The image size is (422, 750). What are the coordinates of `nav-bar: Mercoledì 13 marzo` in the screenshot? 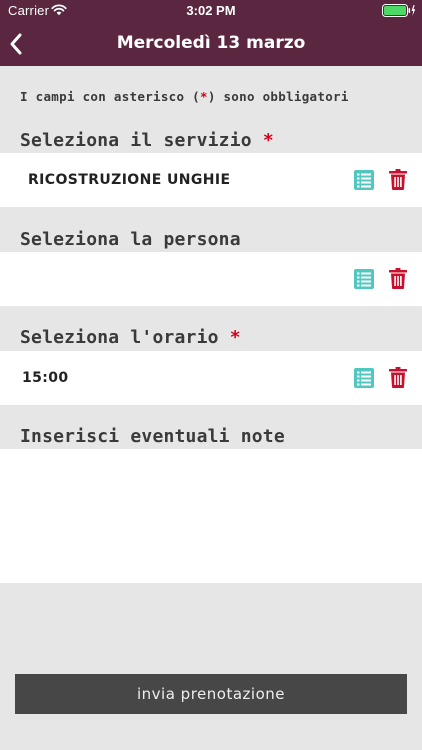 It's located at (211, 44).